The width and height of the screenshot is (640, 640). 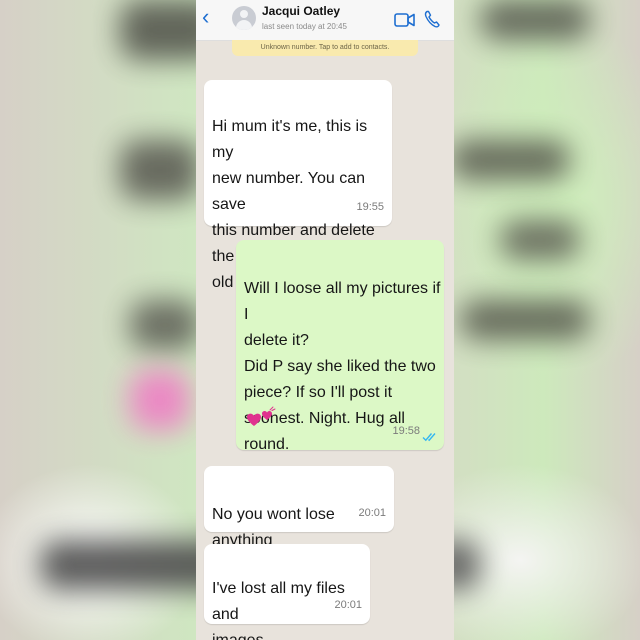 I want to click on chat-header: ‹ Jacqui Oatley last seen today at 20:45, so click(x=325, y=20).